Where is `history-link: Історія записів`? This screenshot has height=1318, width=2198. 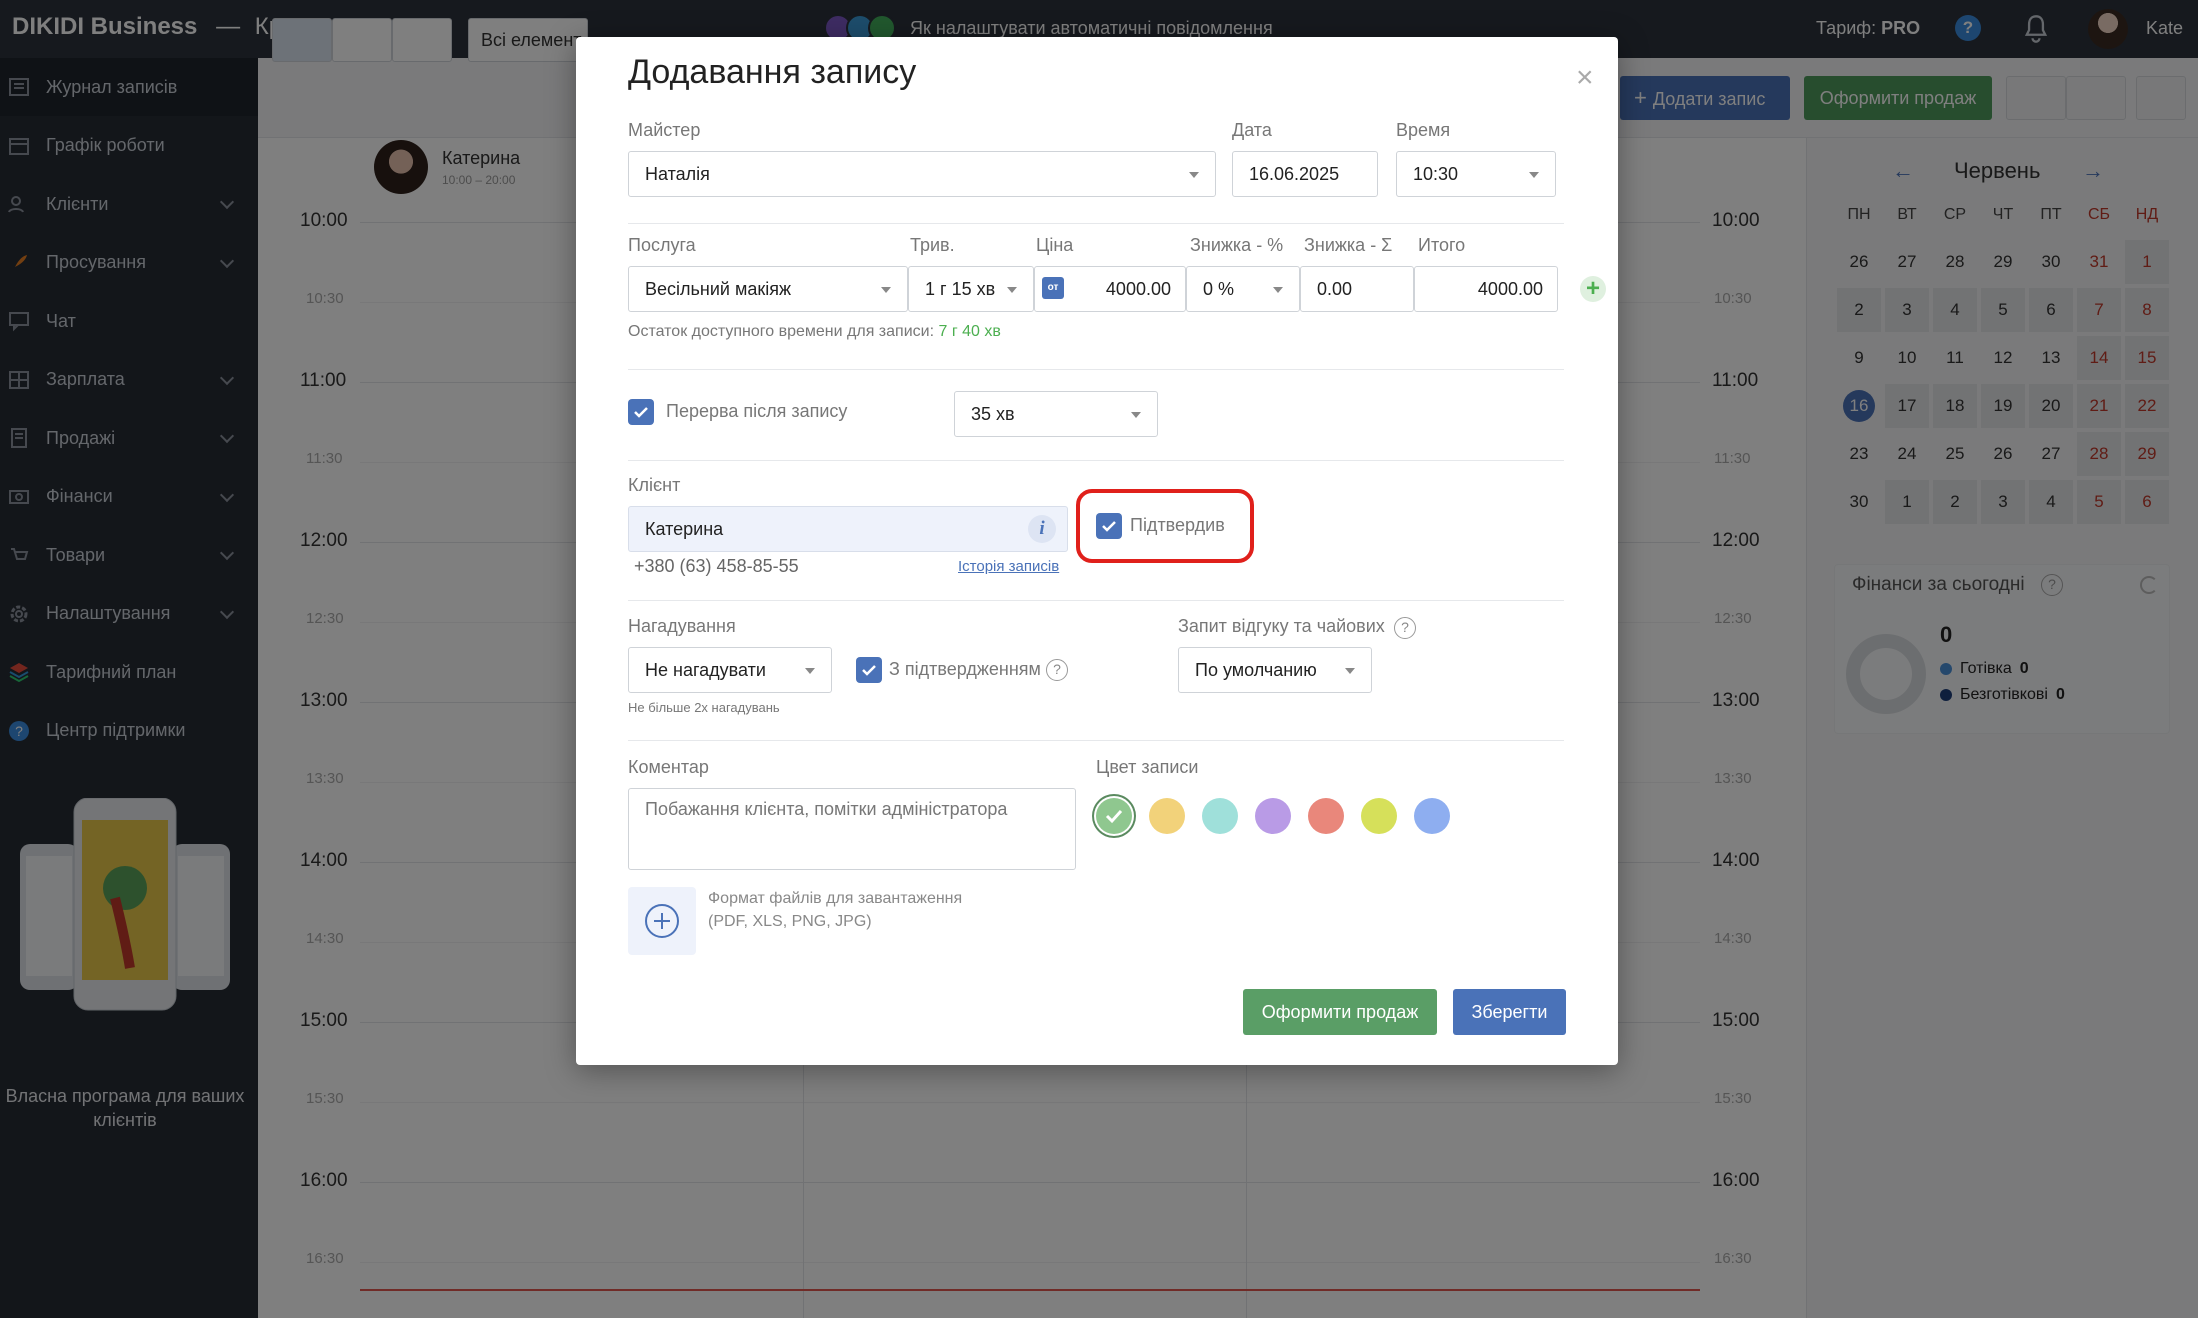 history-link: Історія записів is located at coordinates (1008, 566).